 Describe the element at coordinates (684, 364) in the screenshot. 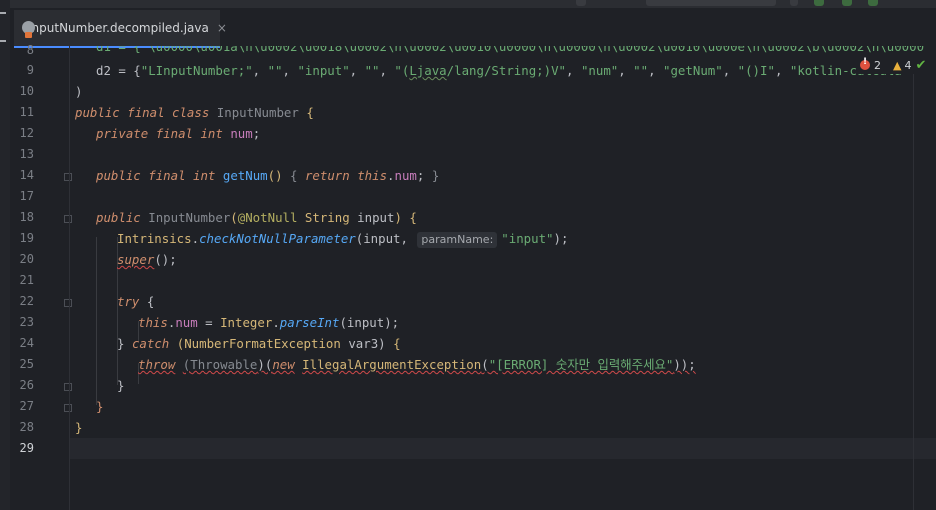

I see `code-text: ));` at that location.